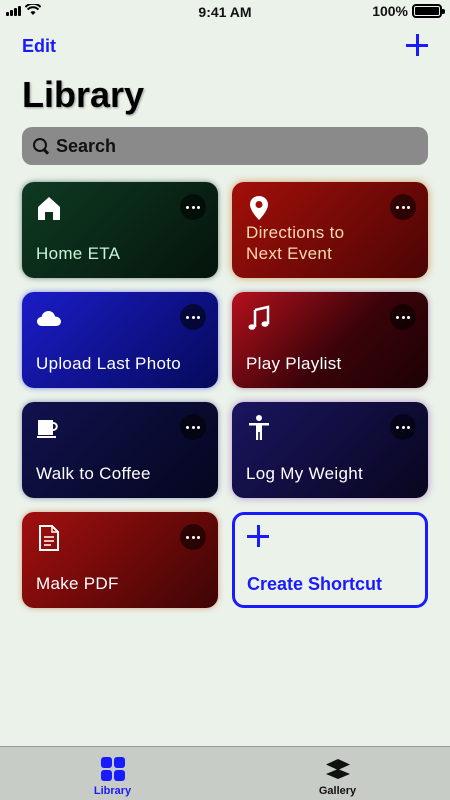 The image size is (450, 800). Describe the element at coordinates (120, 450) in the screenshot. I see `shortcut-tile-walk-coffee: Walk to Coffee` at that location.